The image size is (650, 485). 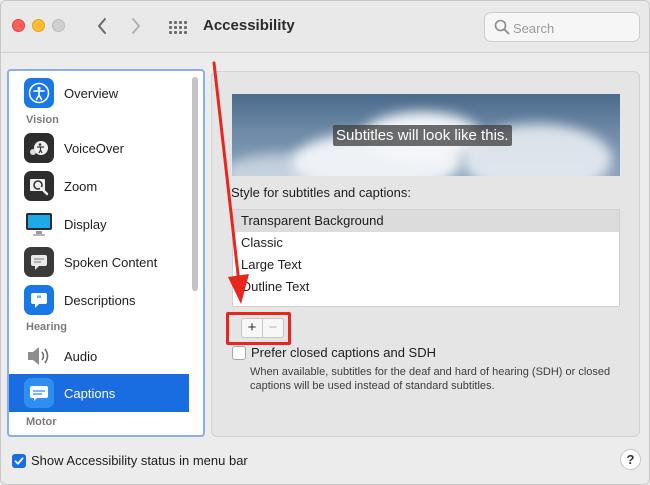 What do you see at coordinates (94, 148) in the screenshot?
I see `sidebar-item-label: VoiceOver` at bounding box center [94, 148].